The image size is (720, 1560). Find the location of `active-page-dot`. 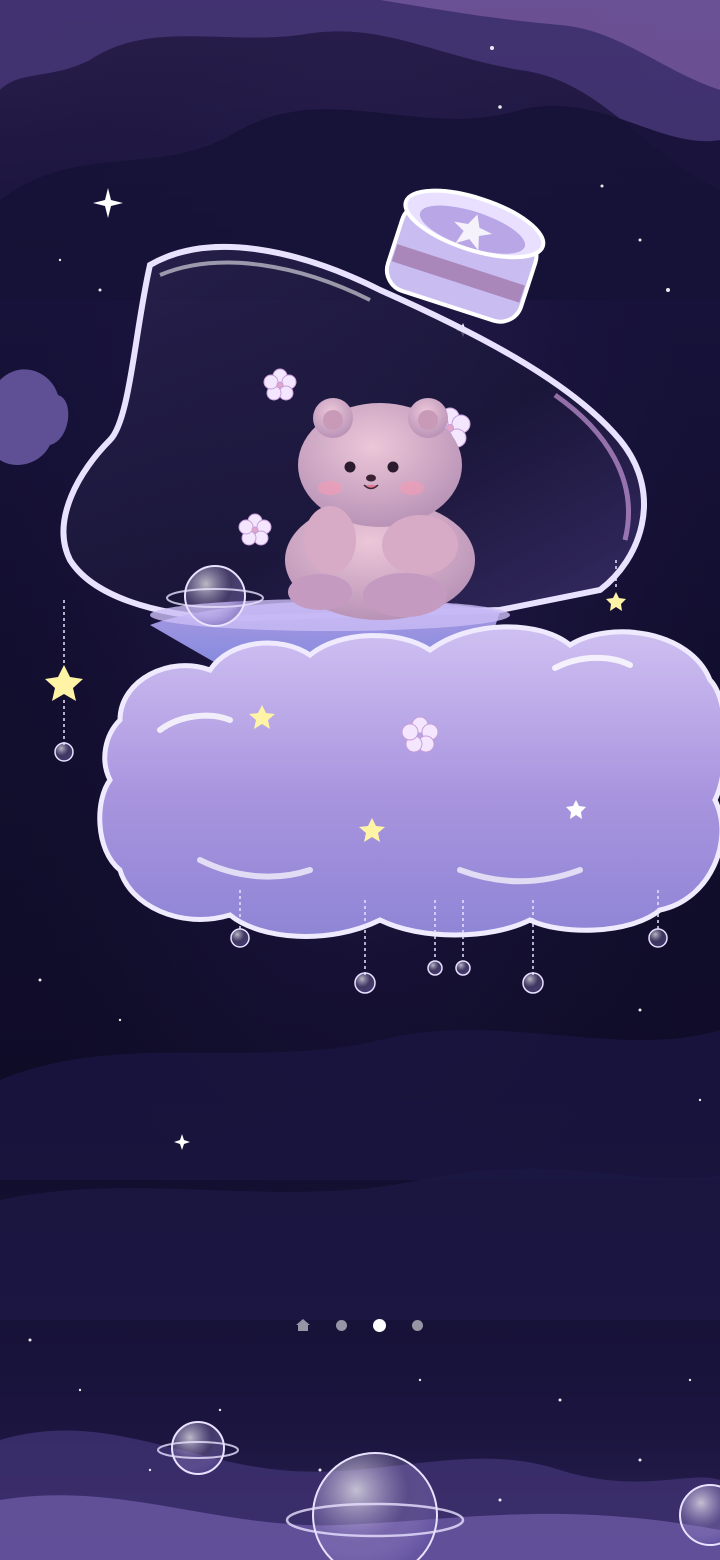

active-page-dot is located at coordinates (379, 1325).